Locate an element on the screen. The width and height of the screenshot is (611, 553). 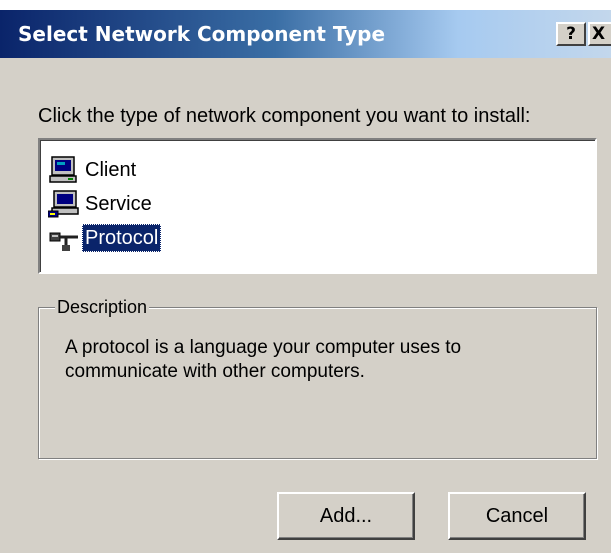
list-item-protocol: Protocol is located at coordinates (105, 238).